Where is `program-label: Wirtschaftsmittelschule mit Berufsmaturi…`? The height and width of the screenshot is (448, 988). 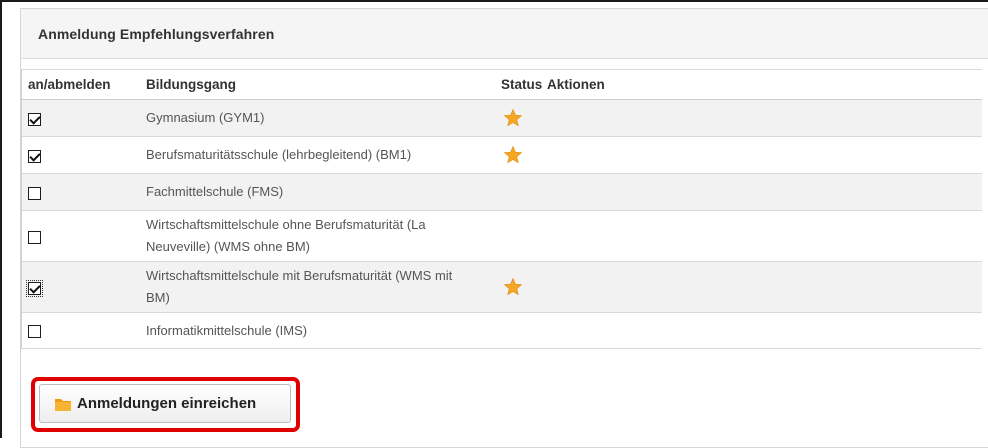
program-label: Wirtschaftsmittelschule mit Berufsmaturi… is located at coordinates (299, 275).